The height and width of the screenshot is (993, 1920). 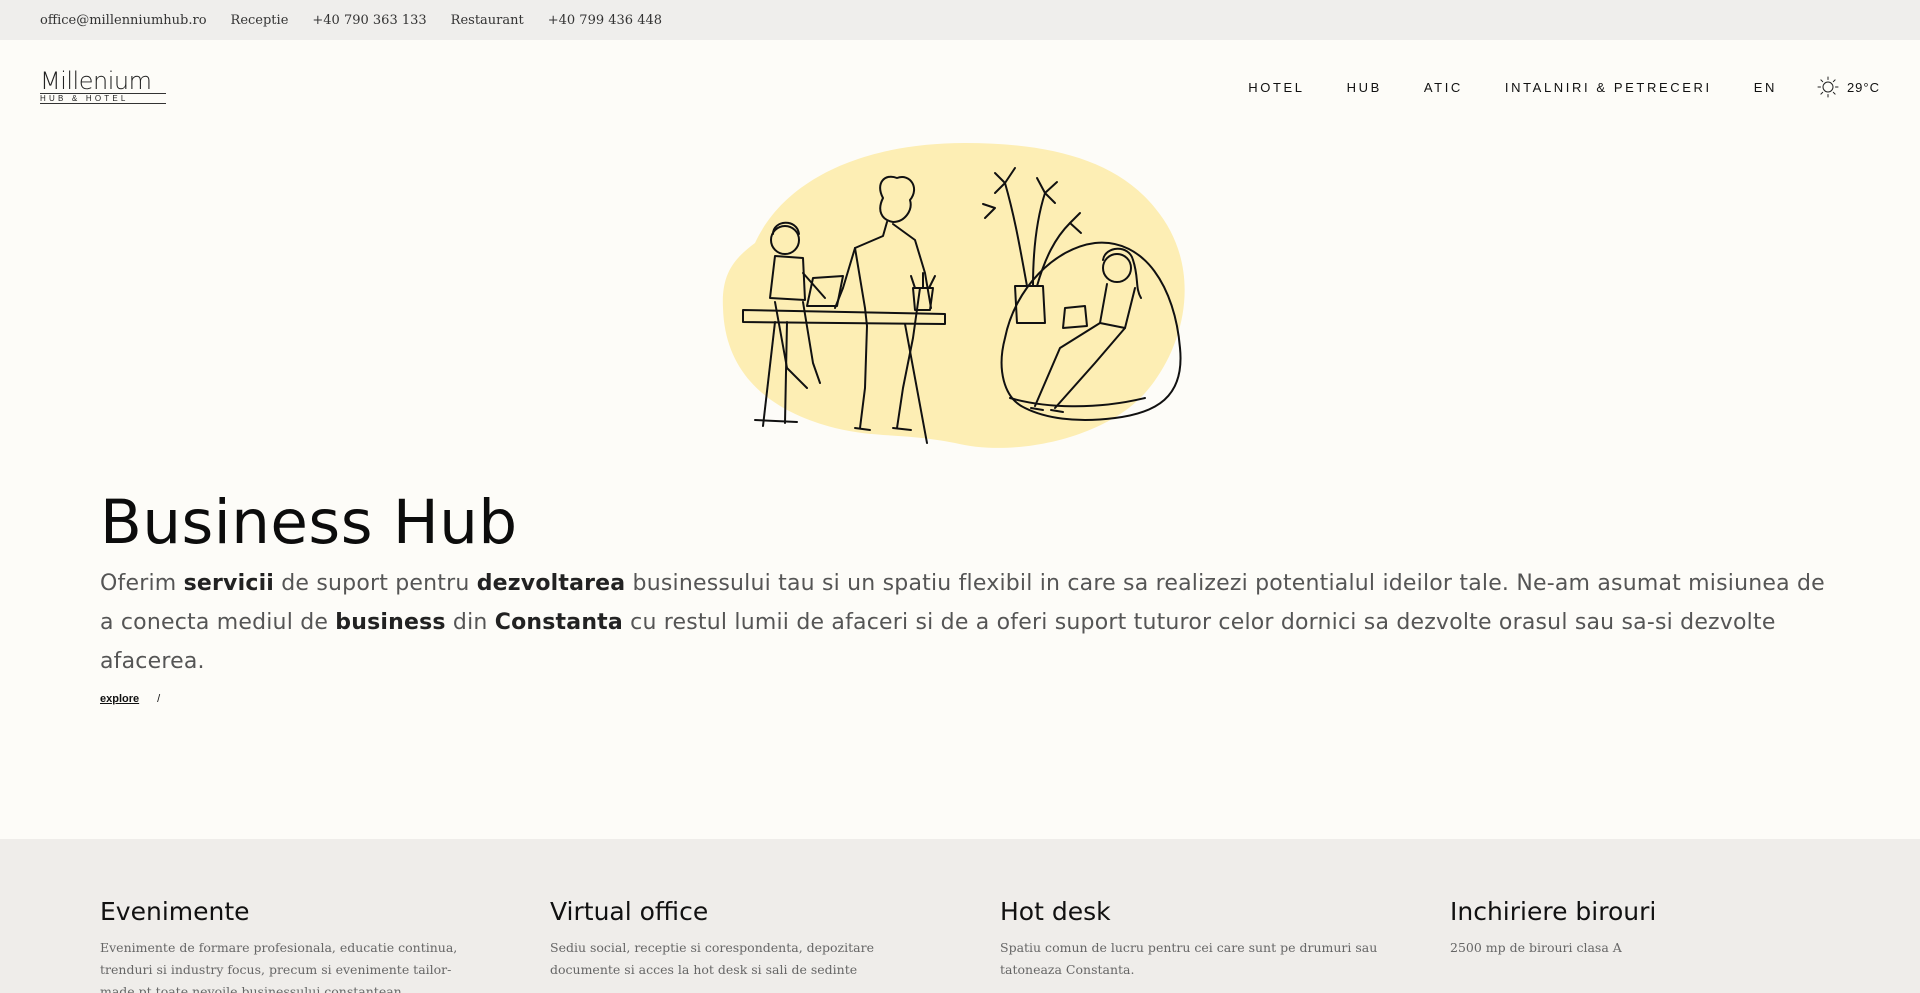 What do you see at coordinates (1536, 947) in the screenshot?
I see `service-description: 2500 mp de birouri clasa A` at bounding box center [1536, 947].